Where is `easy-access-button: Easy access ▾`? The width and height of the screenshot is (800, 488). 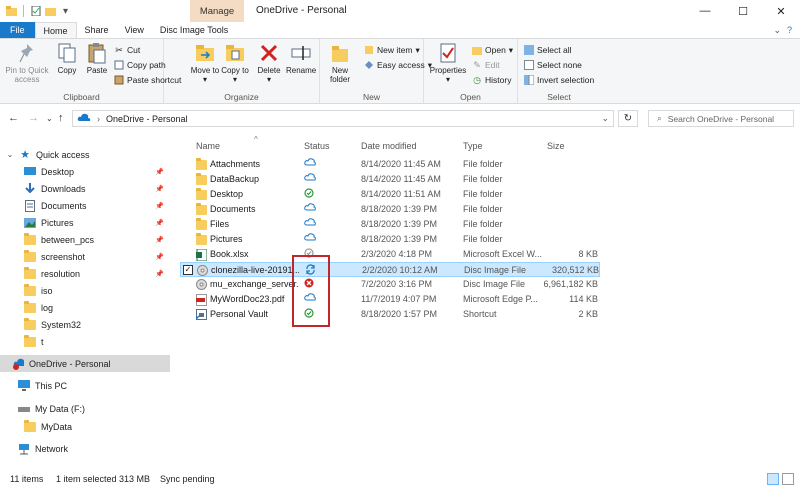 easy-access-button: Easy access ▾ is located at coordinates (398, 65).